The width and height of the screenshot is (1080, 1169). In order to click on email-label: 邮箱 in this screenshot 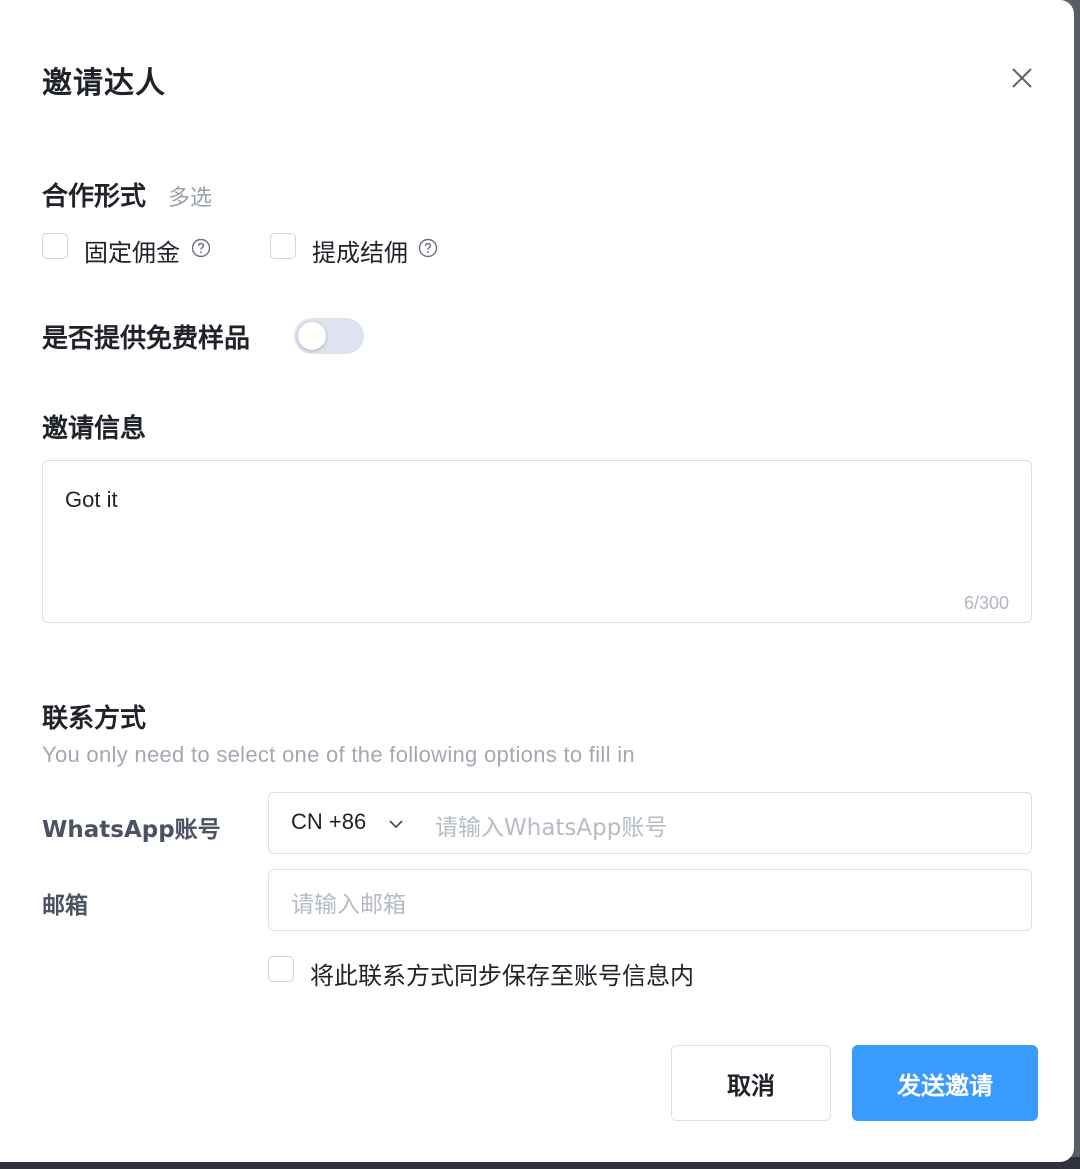, I will do `click(65, 906)`.